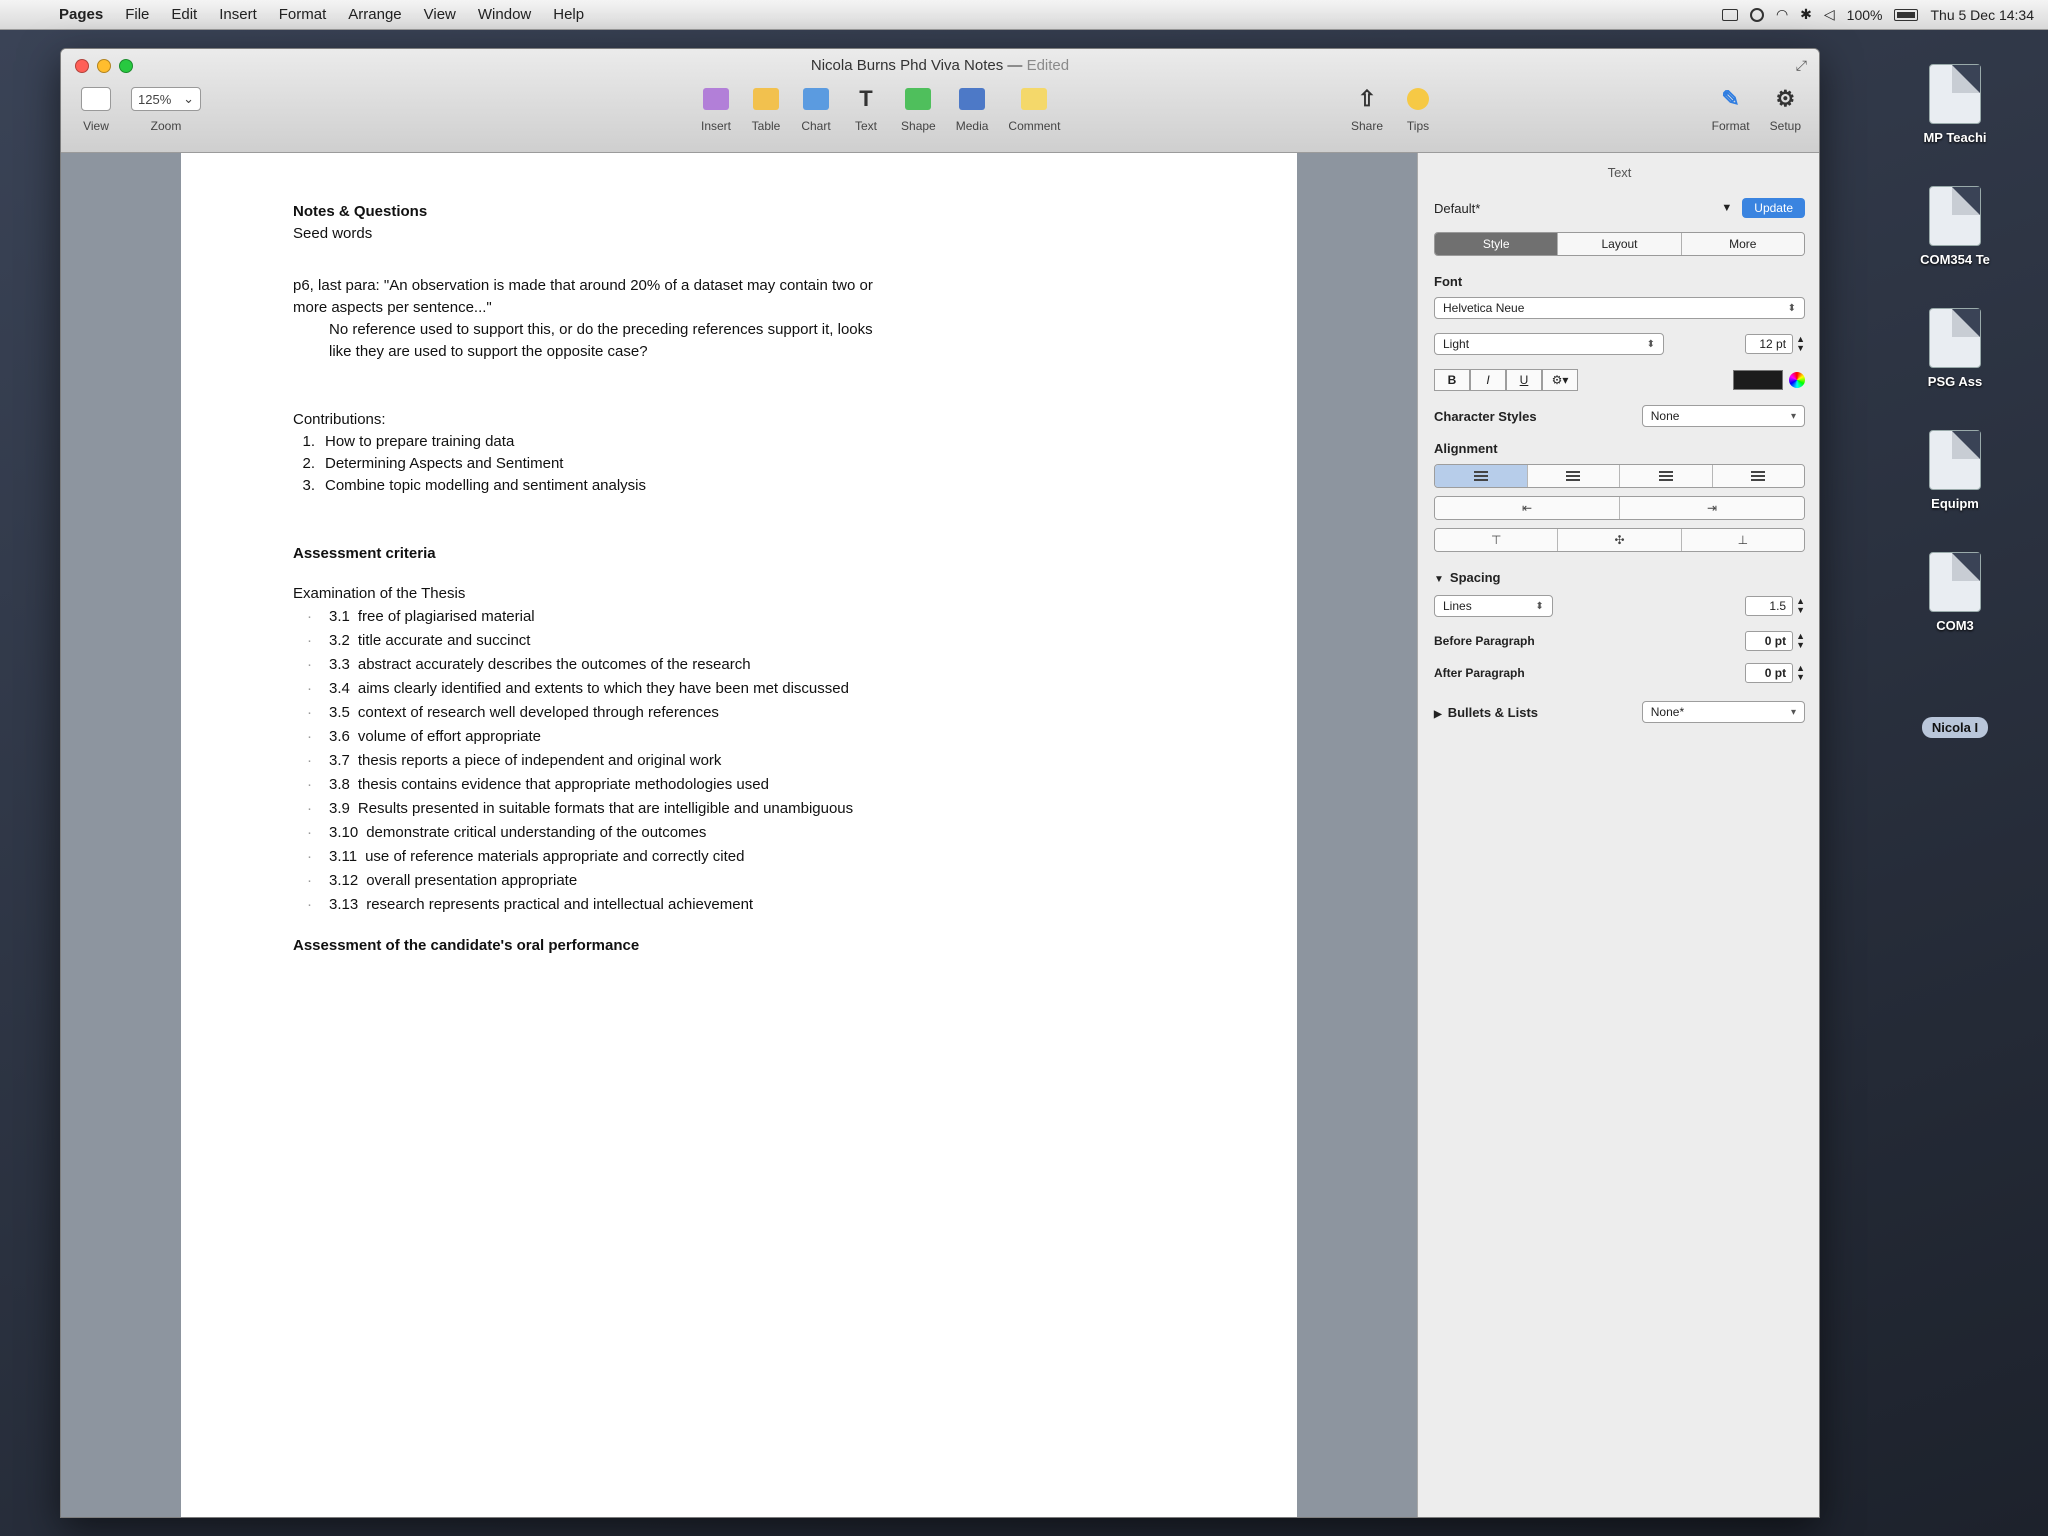 The height and width of the screenshot is (1536, 2048). I want to click on menu-view: View, so click(440, 15).